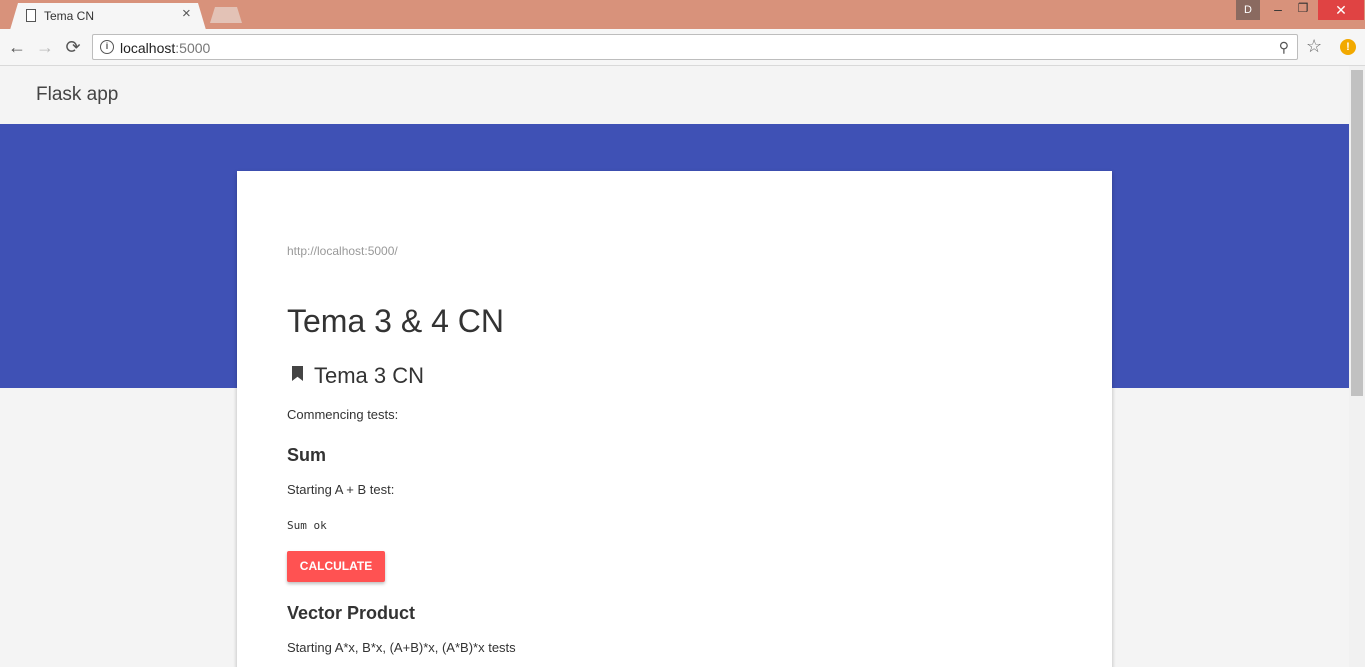 The width and height of the screenshot is (1365, 667). I want to click on close-window-button: ✕, so click(1341, 10).